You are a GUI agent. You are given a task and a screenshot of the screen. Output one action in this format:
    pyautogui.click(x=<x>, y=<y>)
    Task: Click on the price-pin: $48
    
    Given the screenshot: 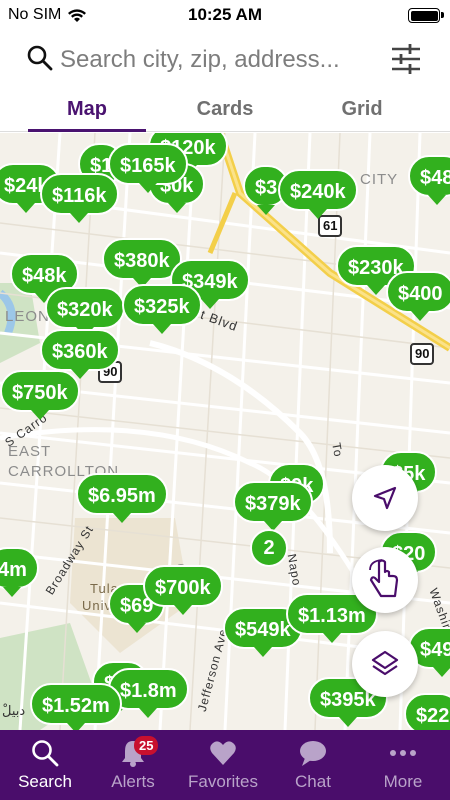 What is the action you would take?
    pyautogui.click(x=429, y=180)
    